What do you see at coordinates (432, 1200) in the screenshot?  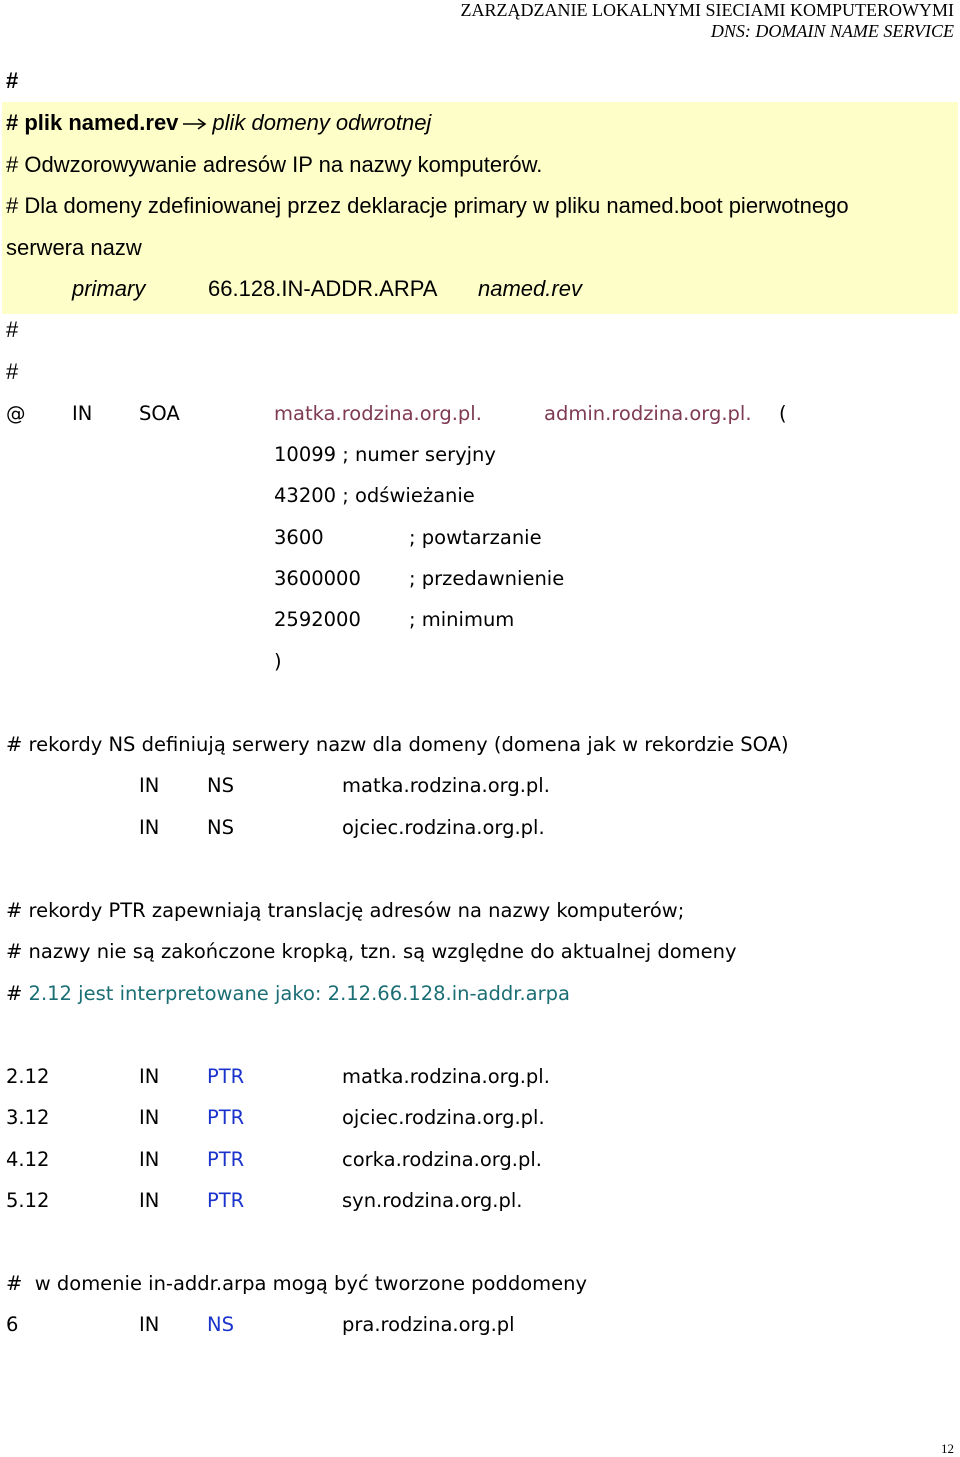 I see `ptr-host: syn.rodzina.org.pl.` at bounding box center [432, 1200].